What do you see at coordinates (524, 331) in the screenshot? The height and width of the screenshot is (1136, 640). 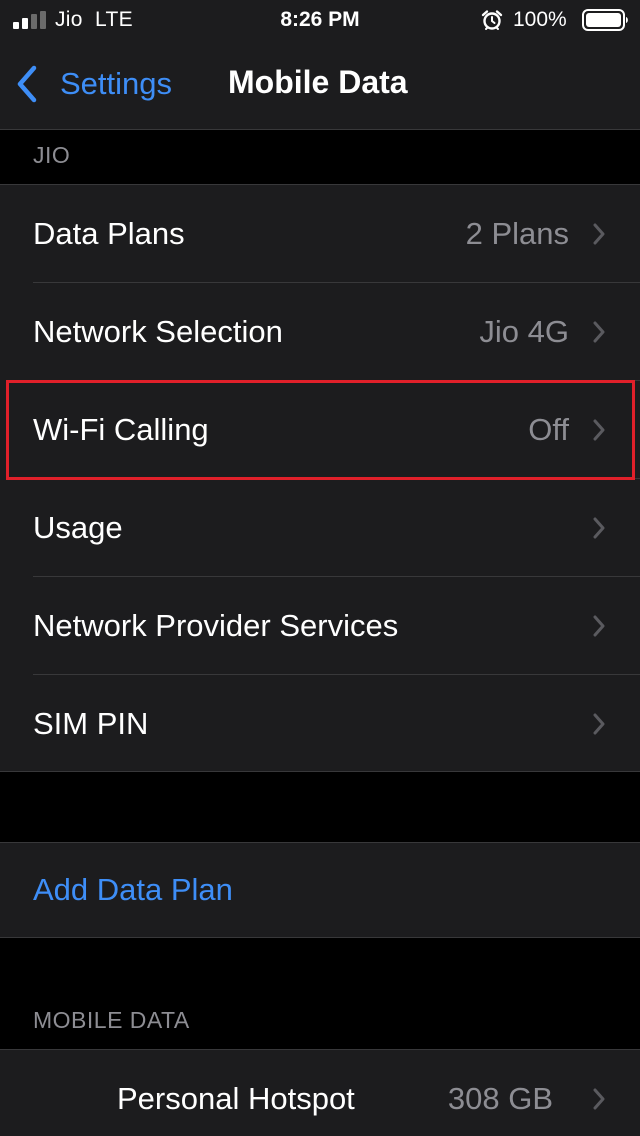 I see `network-selection-value: Jio 4G` at bounding box center [524, 331].